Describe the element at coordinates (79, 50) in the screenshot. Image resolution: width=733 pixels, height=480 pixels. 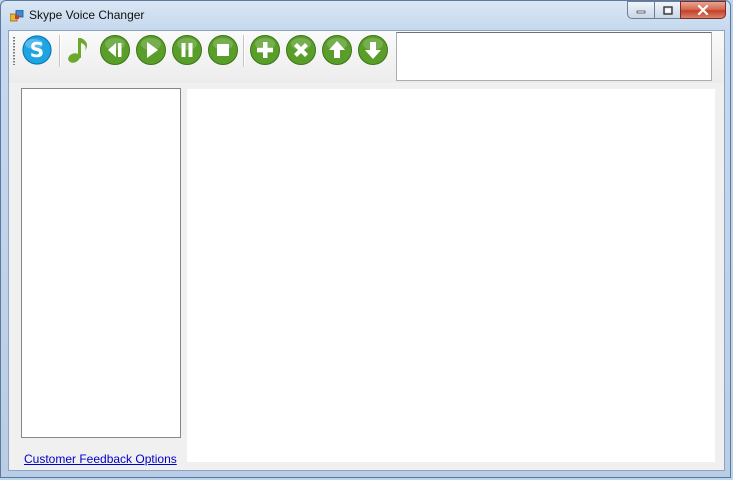
I see `music-note-icon` at that location.